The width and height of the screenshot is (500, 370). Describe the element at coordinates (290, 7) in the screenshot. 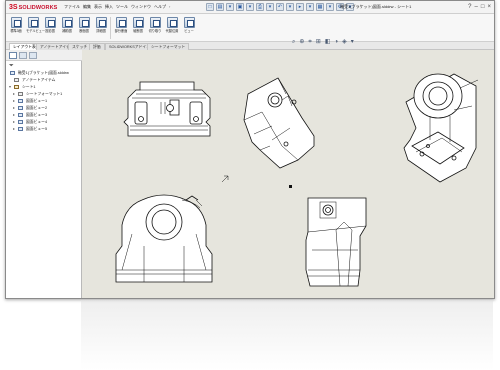

I see `undo-dropdown-icon: ▾` at that location.